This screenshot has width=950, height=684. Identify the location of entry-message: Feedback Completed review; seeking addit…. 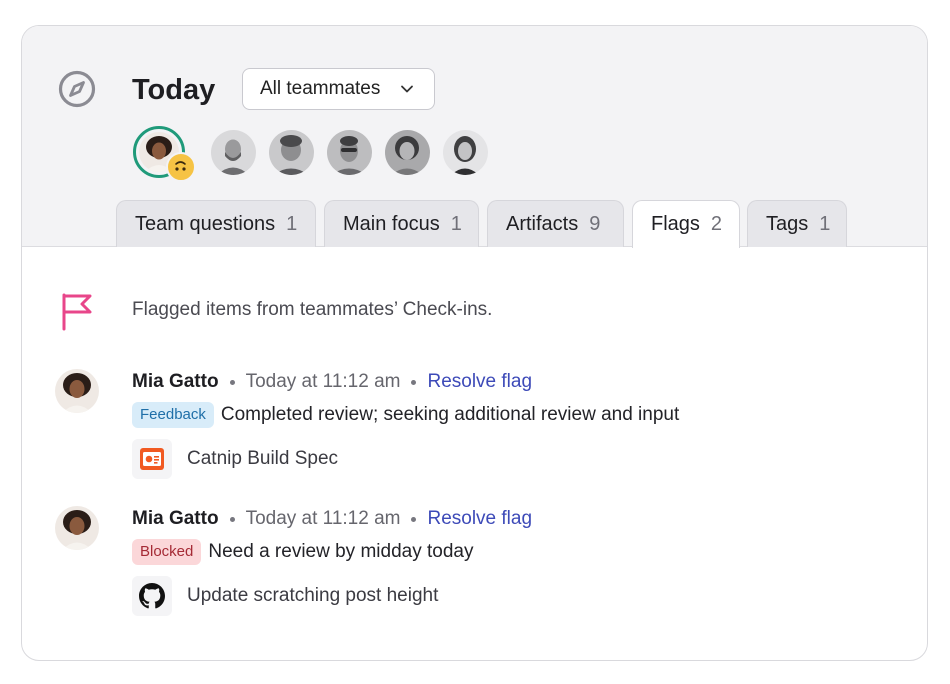
(405, 415).